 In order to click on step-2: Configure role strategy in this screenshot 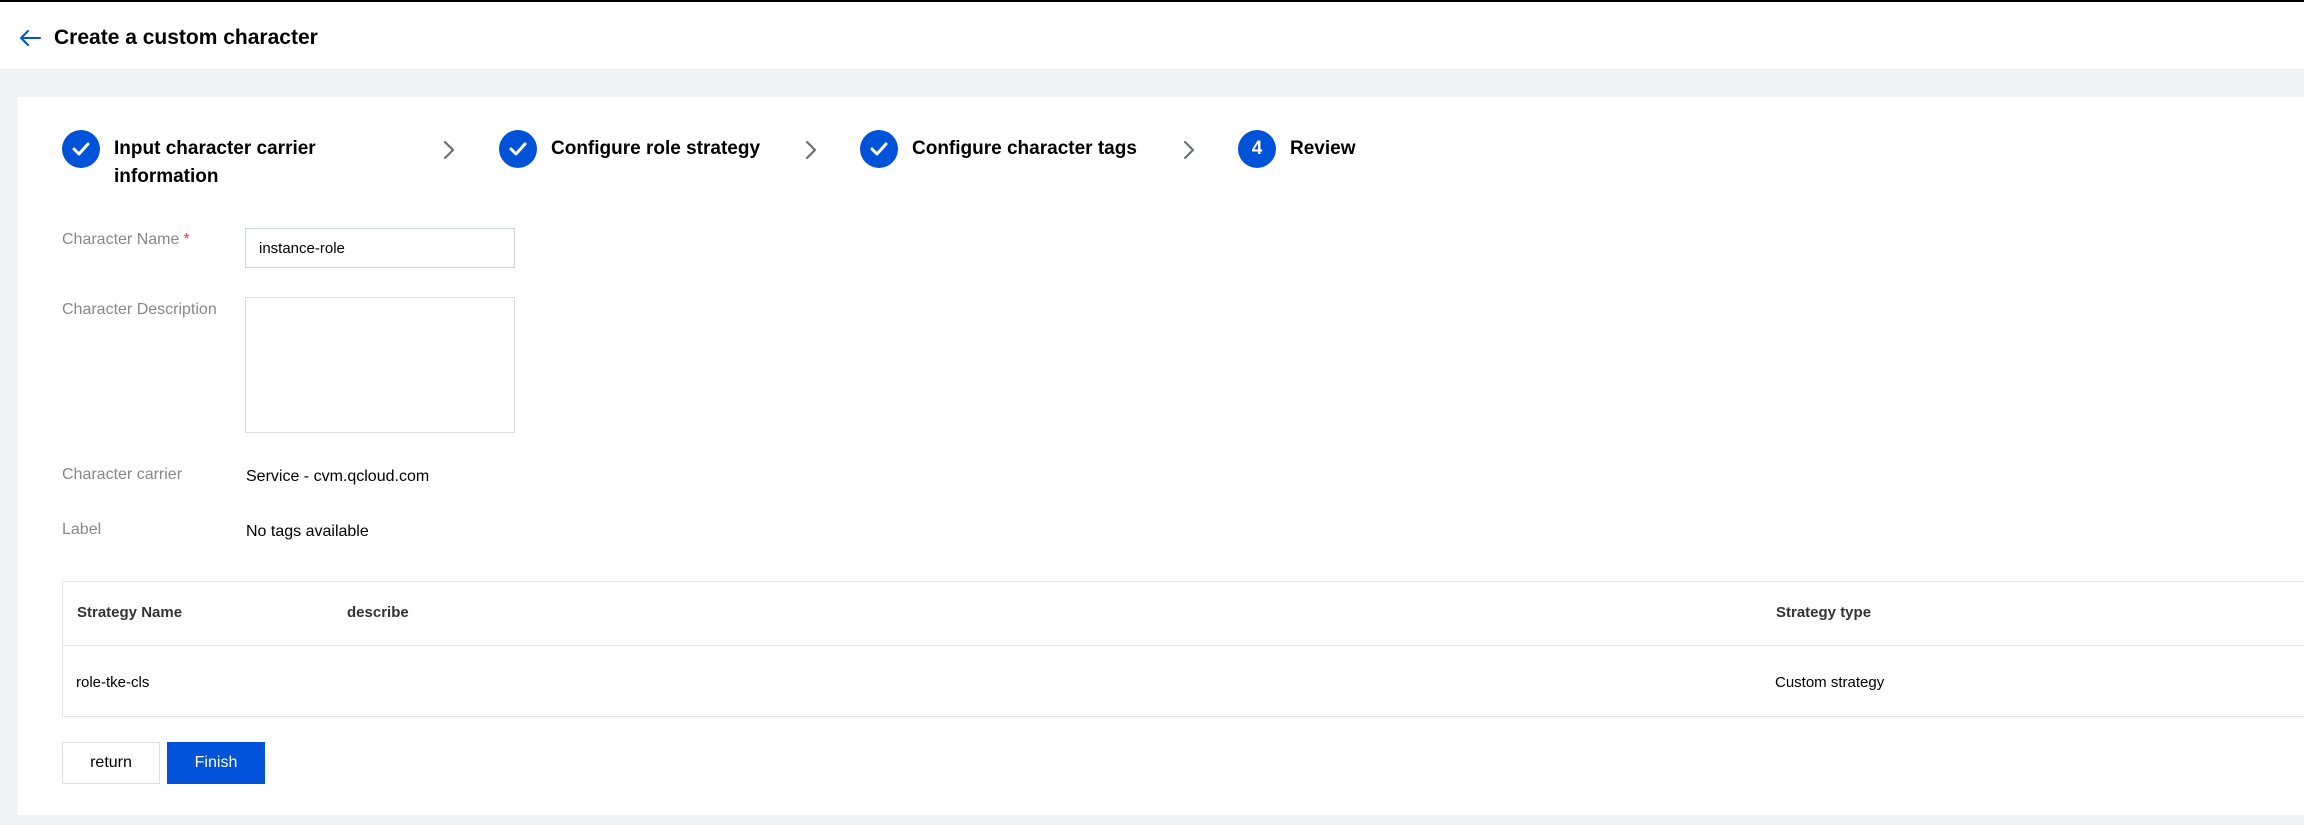, I will do `click(629, 149)`.